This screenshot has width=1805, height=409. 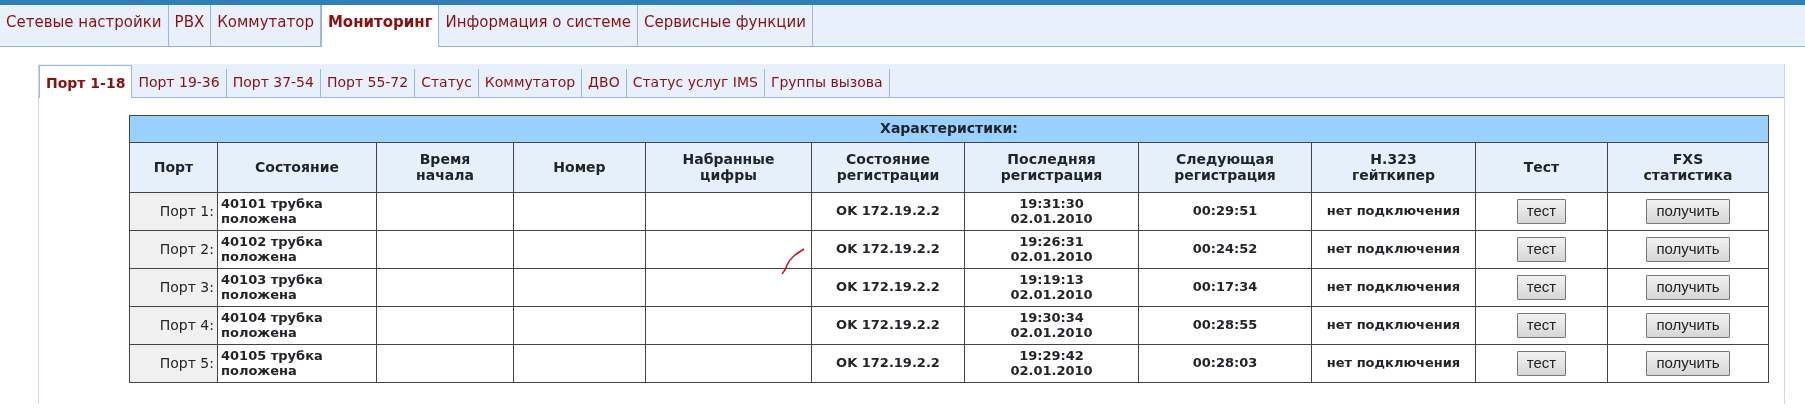 What do you see at coordinates (445, 167) in the screenshot?
I see `column-header: Время начала` at bounding box center [445, 167].